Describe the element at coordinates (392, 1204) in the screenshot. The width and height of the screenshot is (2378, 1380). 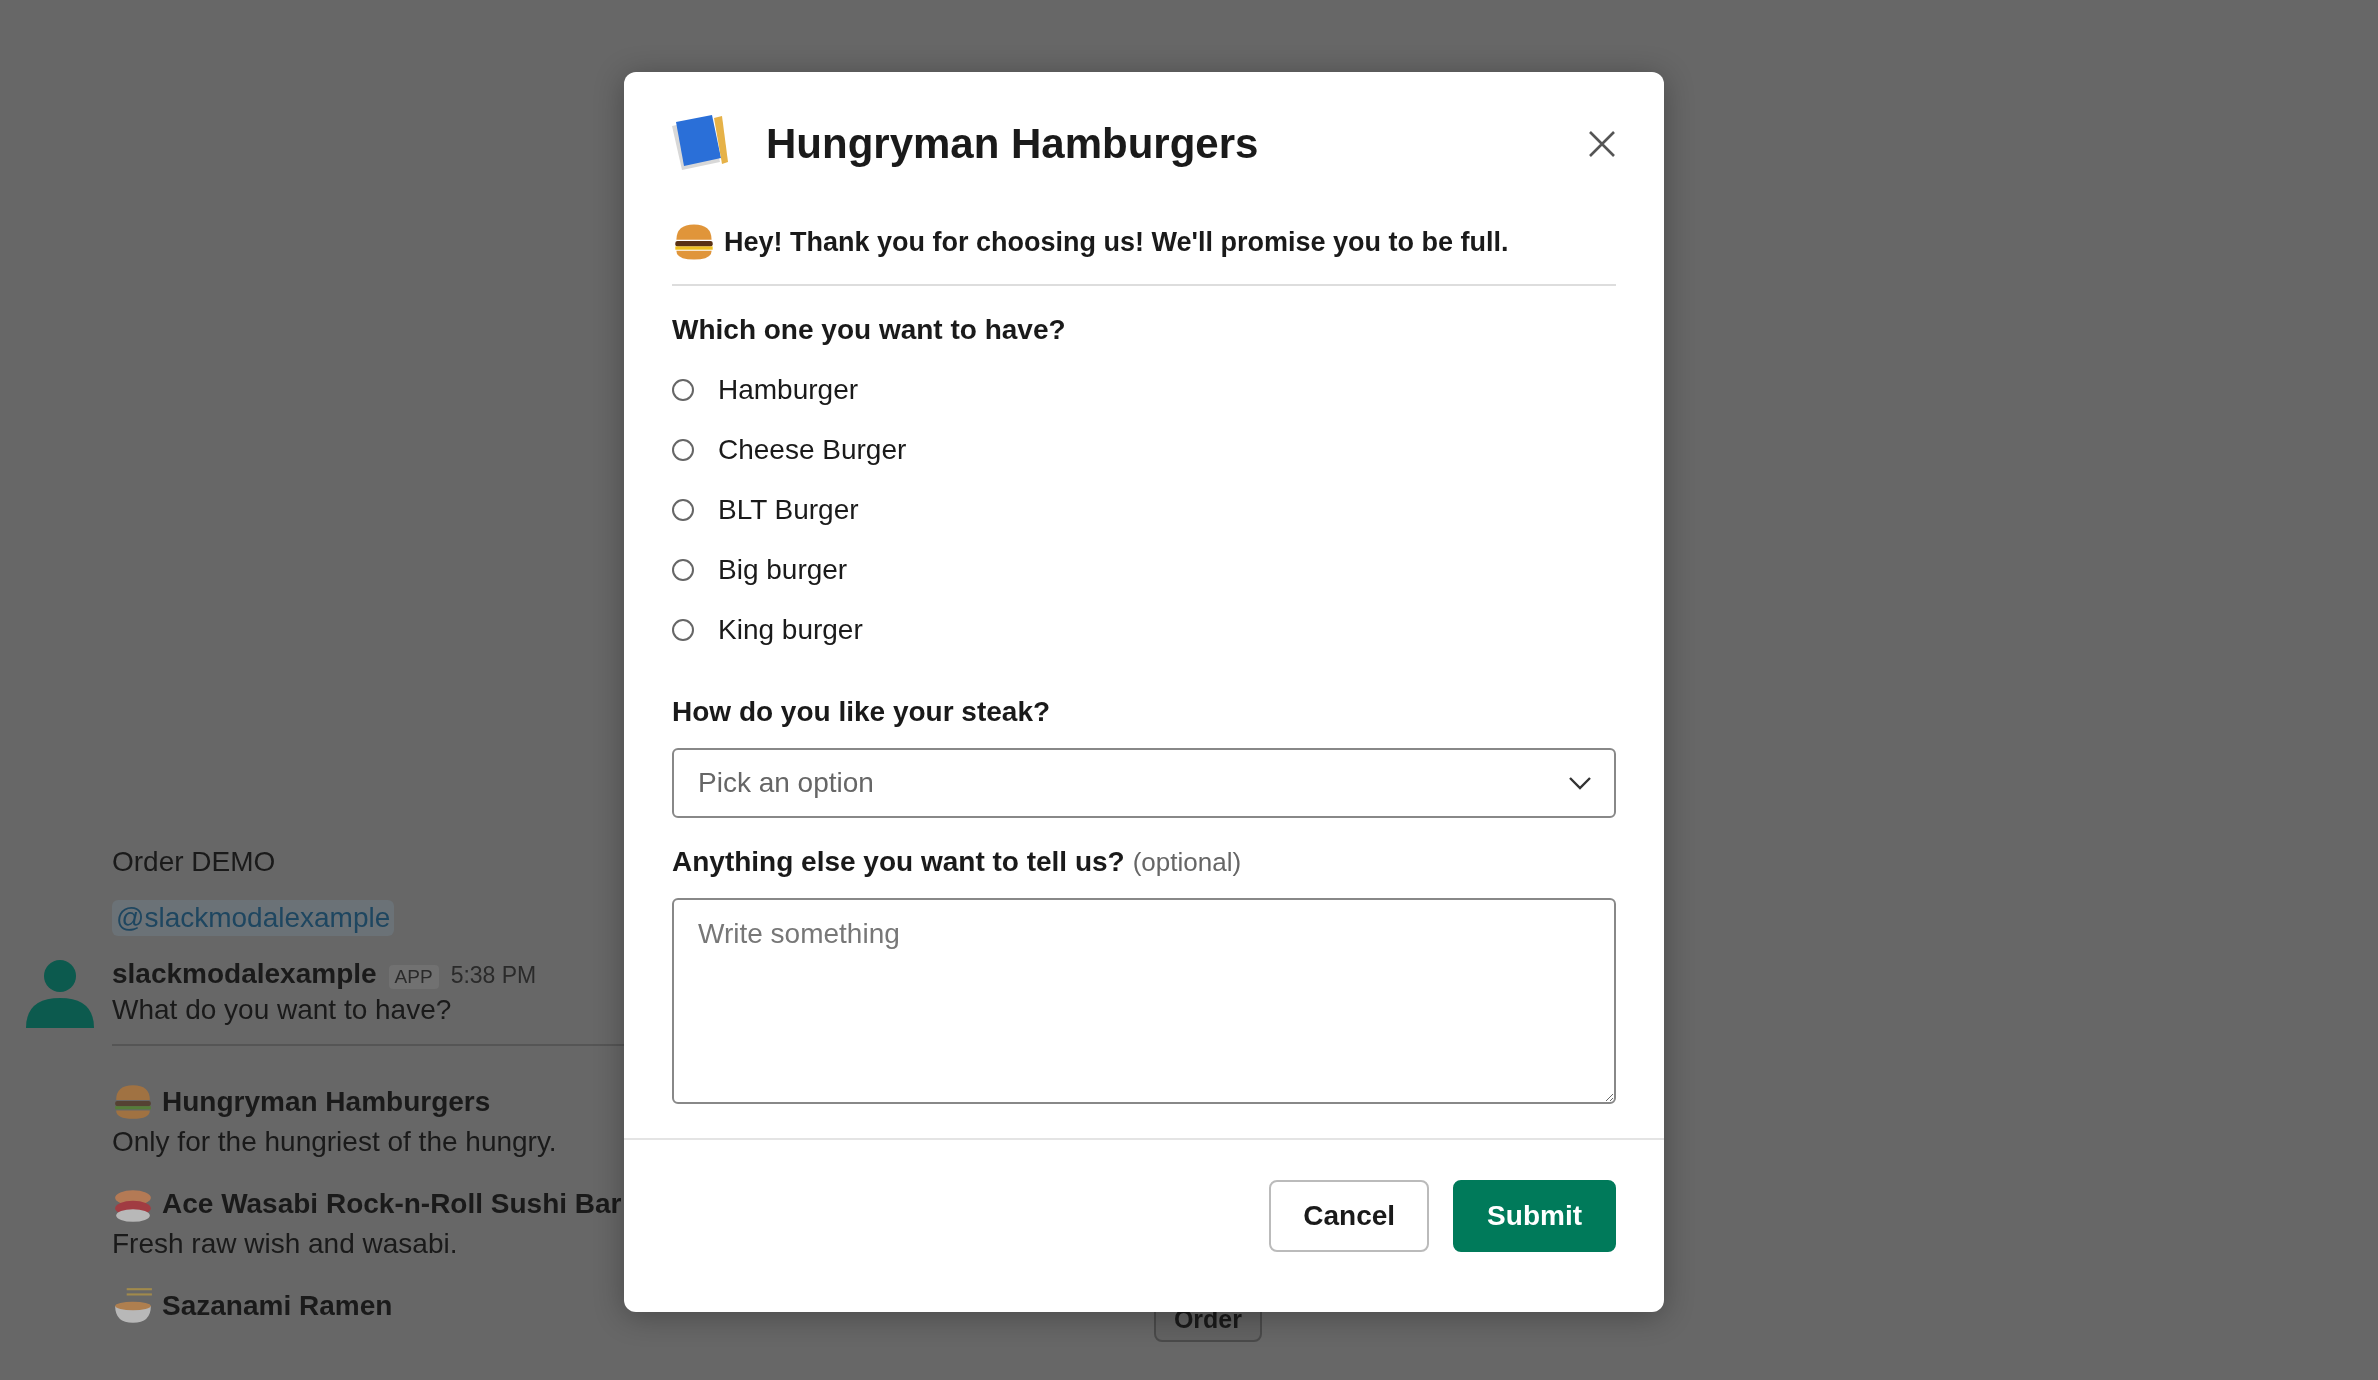
I see `restaurant-name: Ace Wasabi Rock-n-Roll Sushi Bar` at that location.